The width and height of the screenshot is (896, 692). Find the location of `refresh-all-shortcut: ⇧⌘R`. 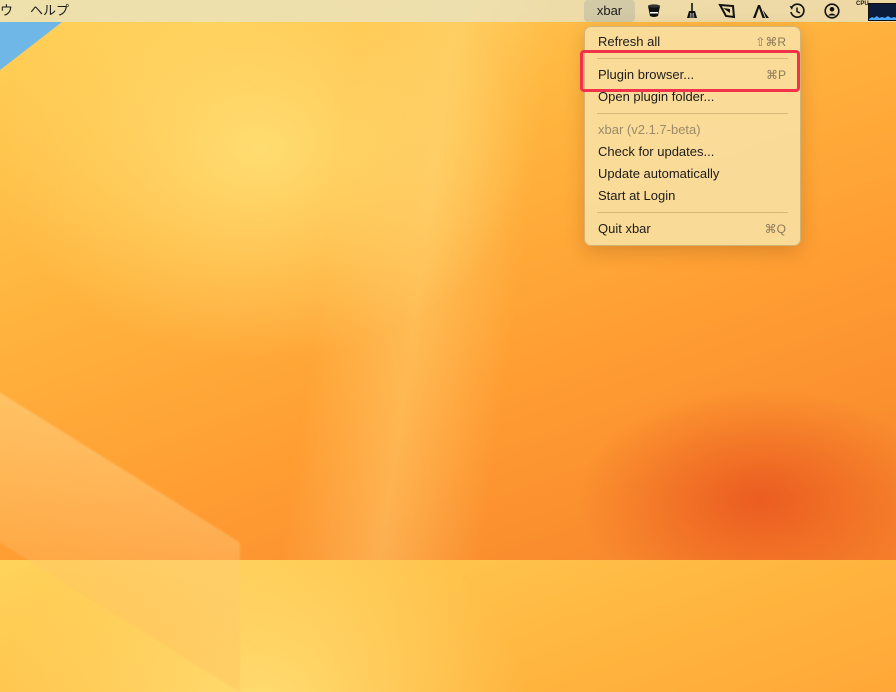

refresh-all-shortcut: ⇧⌘R is located at coordinates (770, 42).